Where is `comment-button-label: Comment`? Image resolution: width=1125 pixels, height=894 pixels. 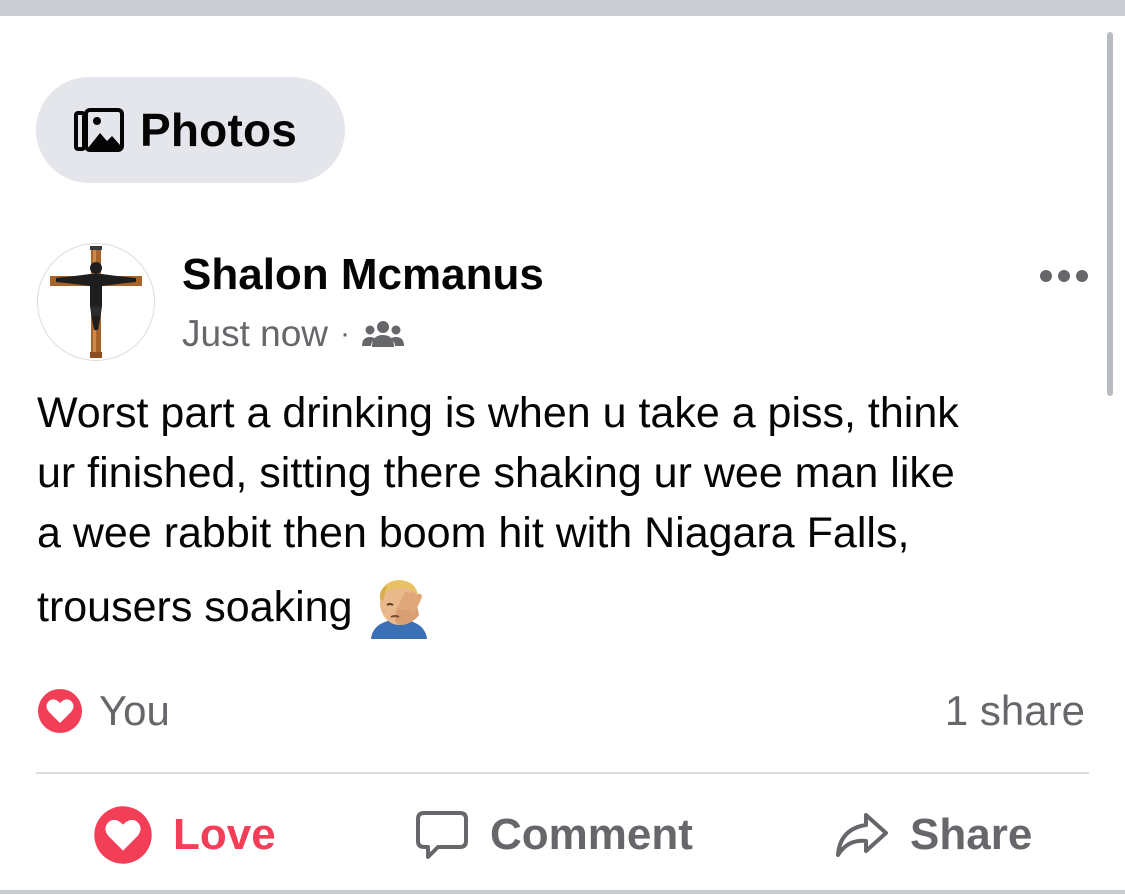
comment-button-label: Comment is located at coordinates (591, 834).